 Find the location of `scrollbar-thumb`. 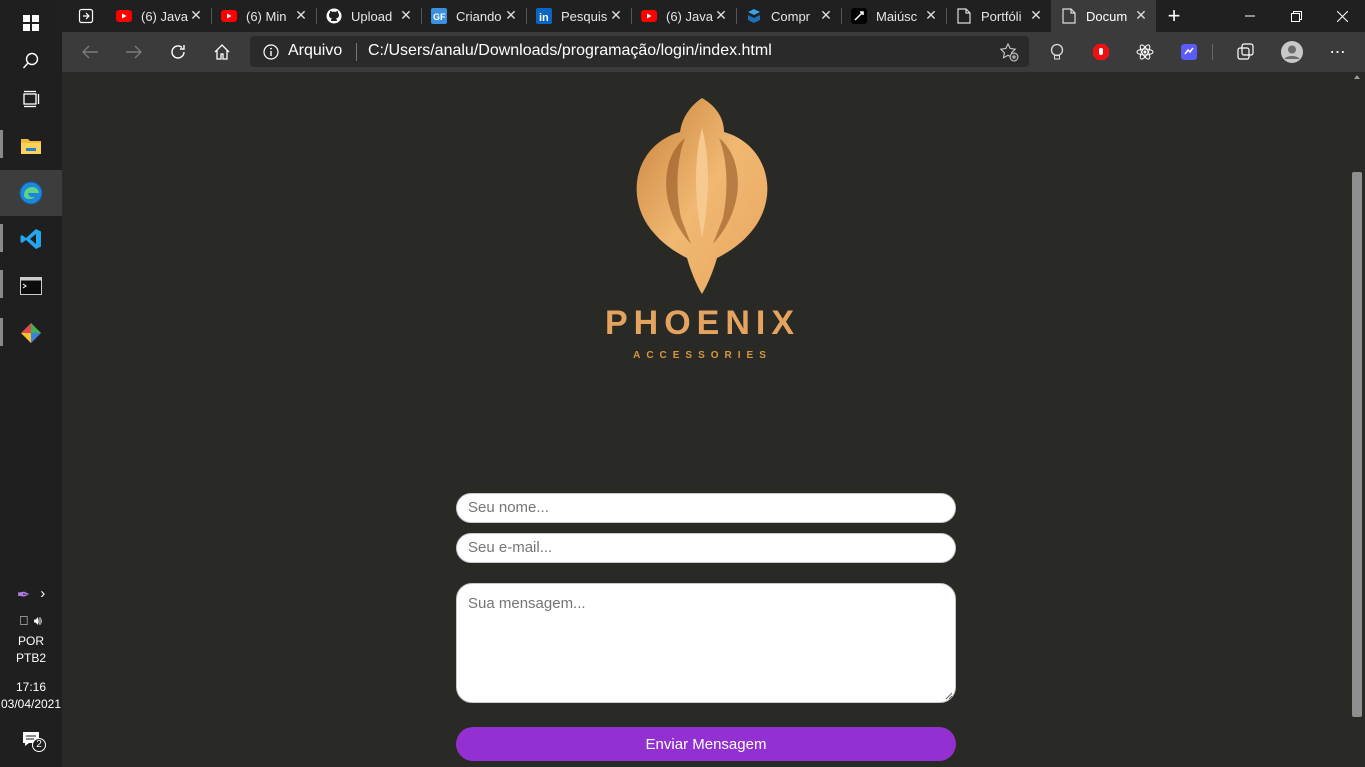

scrollbar-thumb is located at coordinates (1357, 444).